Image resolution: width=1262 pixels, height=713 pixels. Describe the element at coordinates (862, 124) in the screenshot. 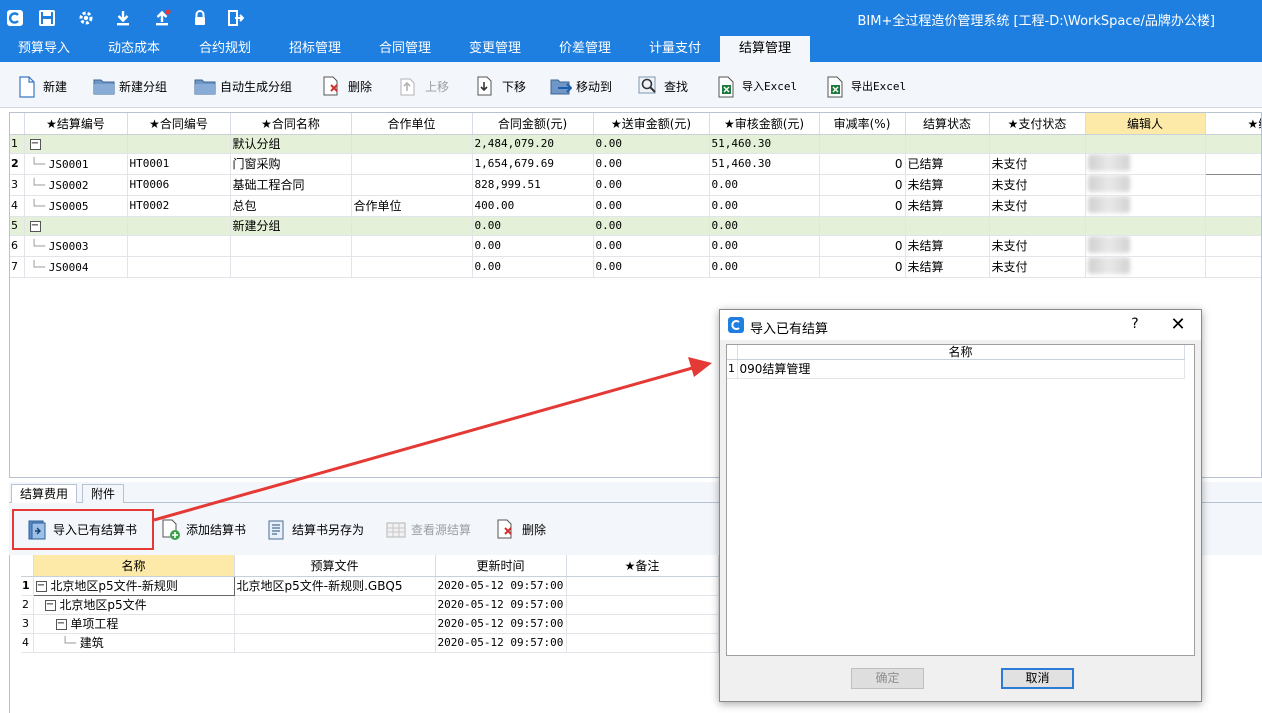

I see `col-reduction-rate: 审减率(%)` at that location.